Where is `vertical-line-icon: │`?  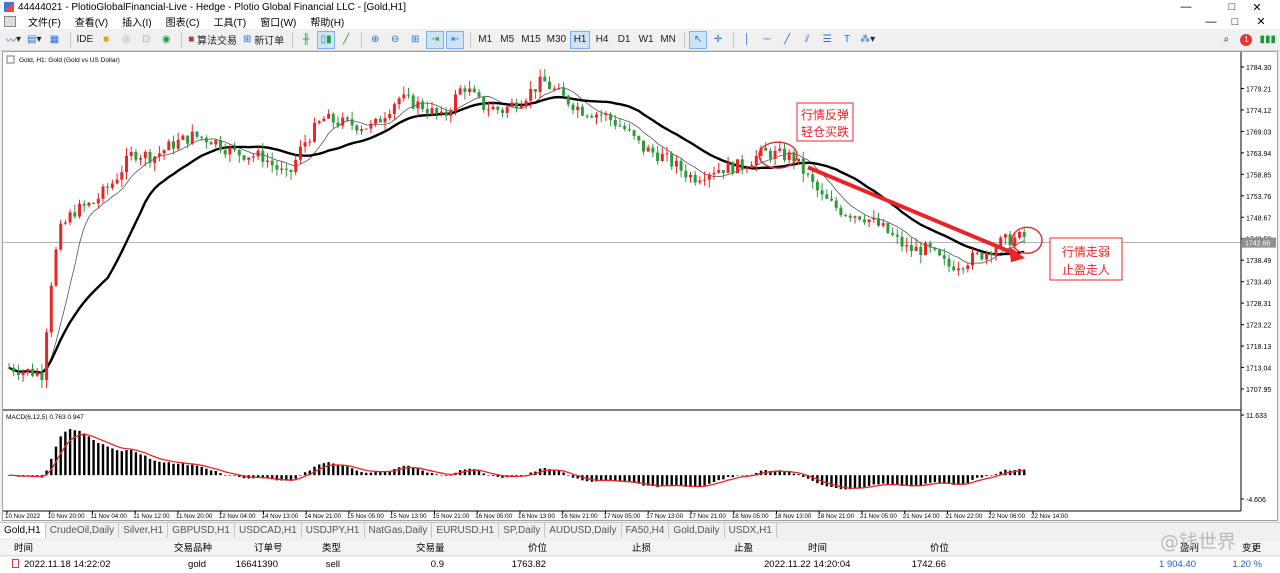 vertical-line-icon: │ is located at coordinates (747, 40).